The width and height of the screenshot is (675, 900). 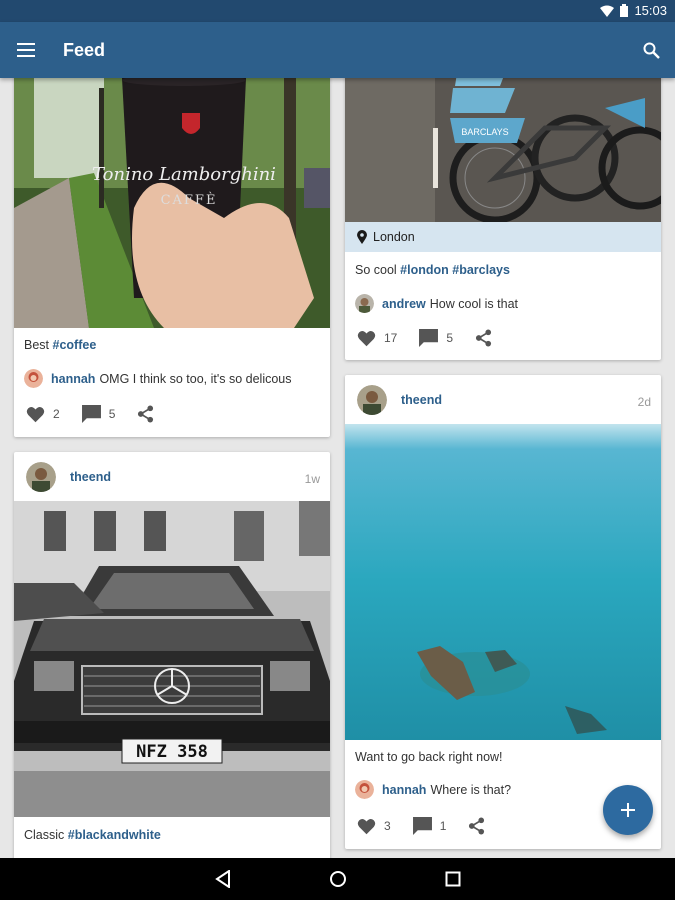 I want to click on like-button: 2, so click(x=43, y=414).